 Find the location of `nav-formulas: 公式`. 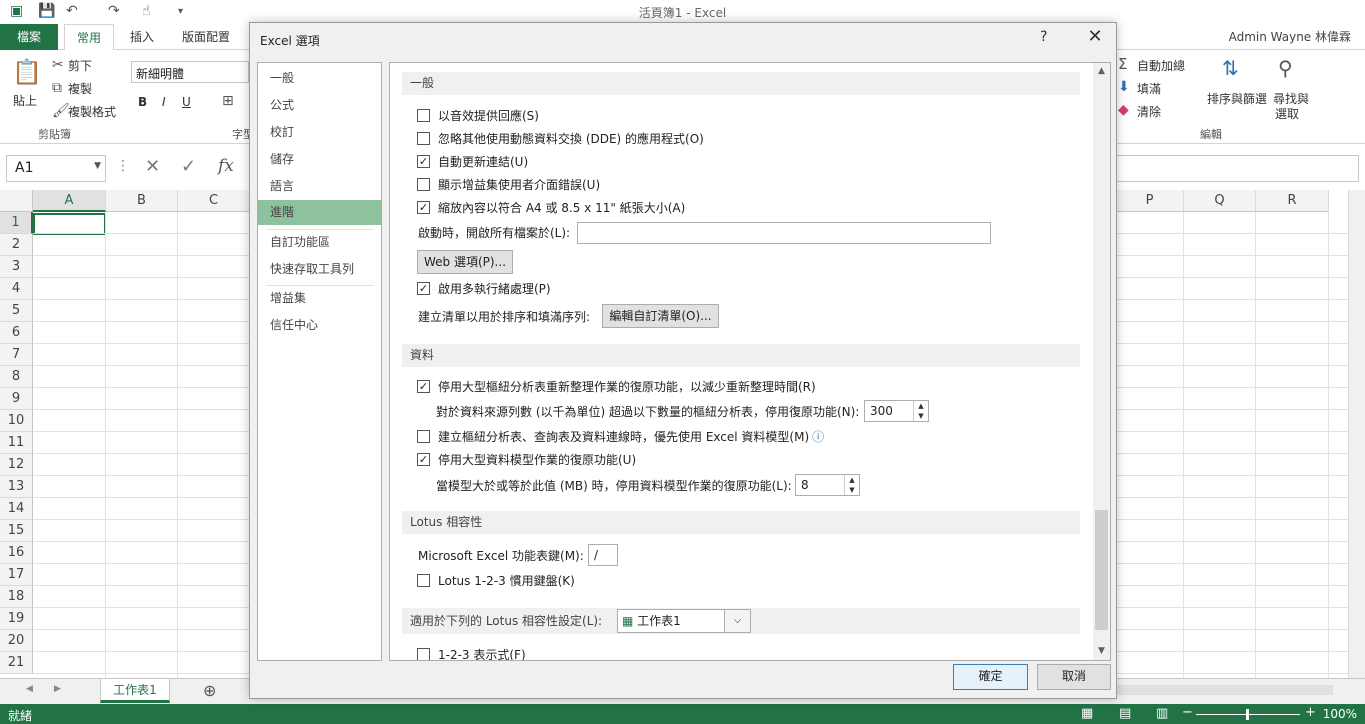

nav-formulas: 公式 is located at coordinates (319, 105).